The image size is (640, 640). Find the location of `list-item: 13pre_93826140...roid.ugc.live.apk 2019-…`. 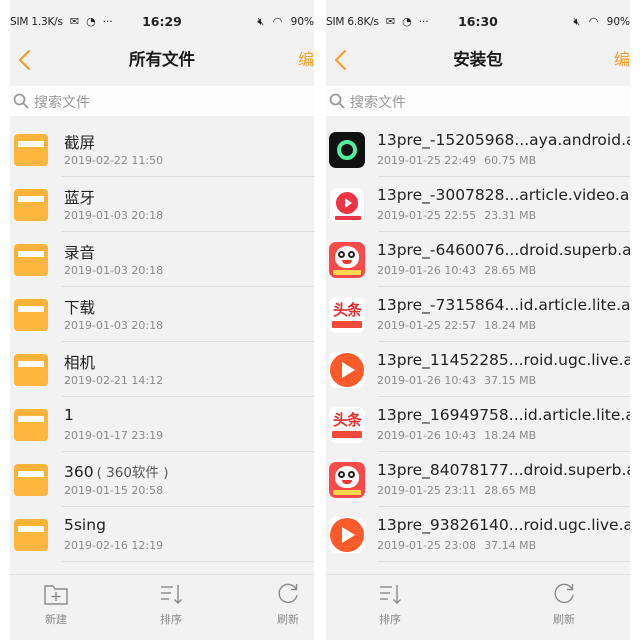

list-item: 13pre_93826140...roid.ugc.live.apk 2019-… is located at coordinates (478, 534).